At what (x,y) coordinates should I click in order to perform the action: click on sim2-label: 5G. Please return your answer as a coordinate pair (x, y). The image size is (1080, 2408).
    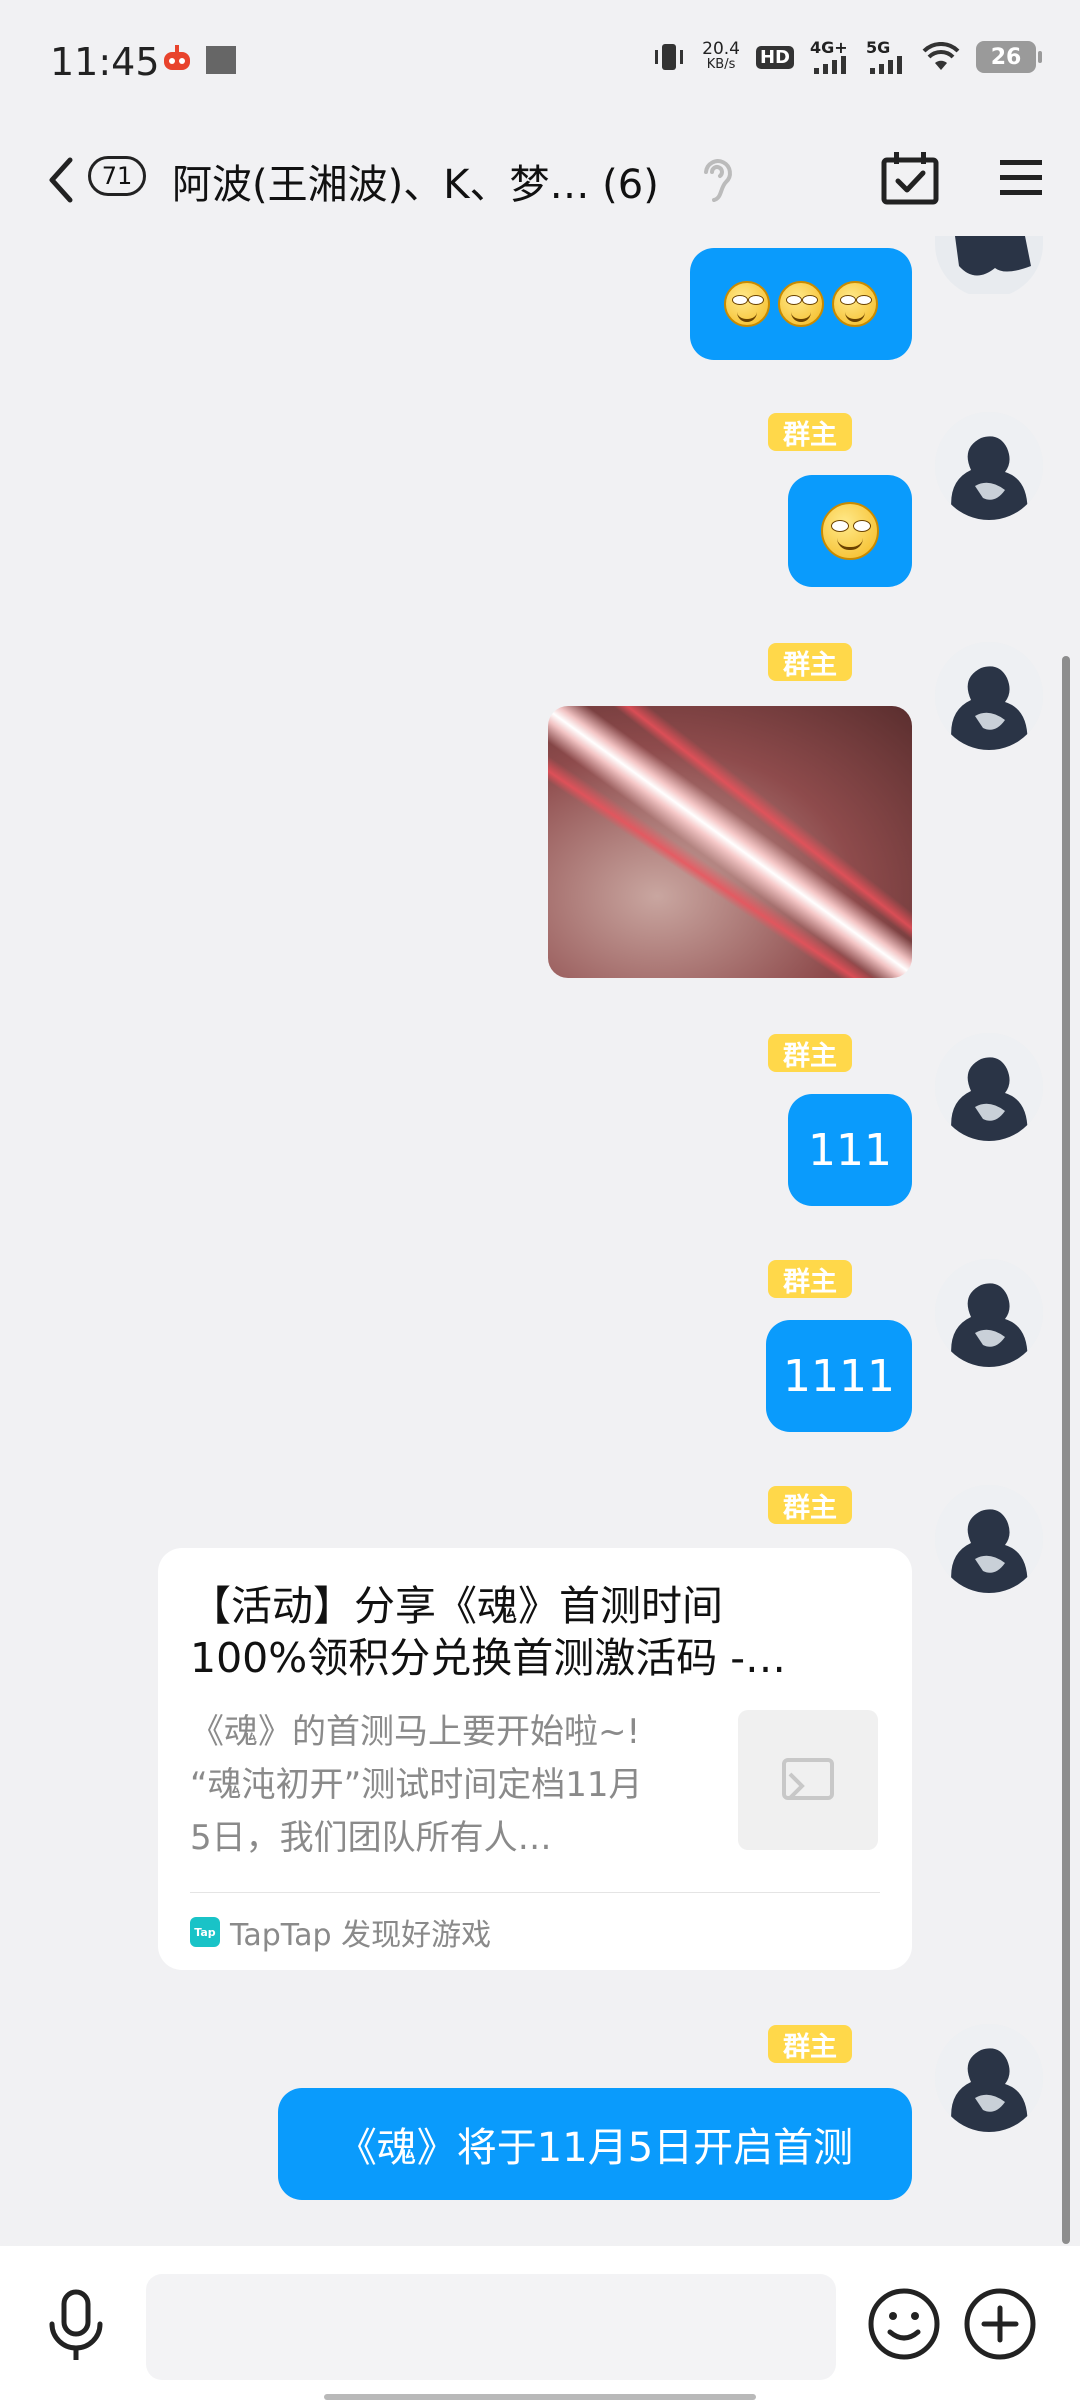
    Looking at the image, I should click on (878, 47).